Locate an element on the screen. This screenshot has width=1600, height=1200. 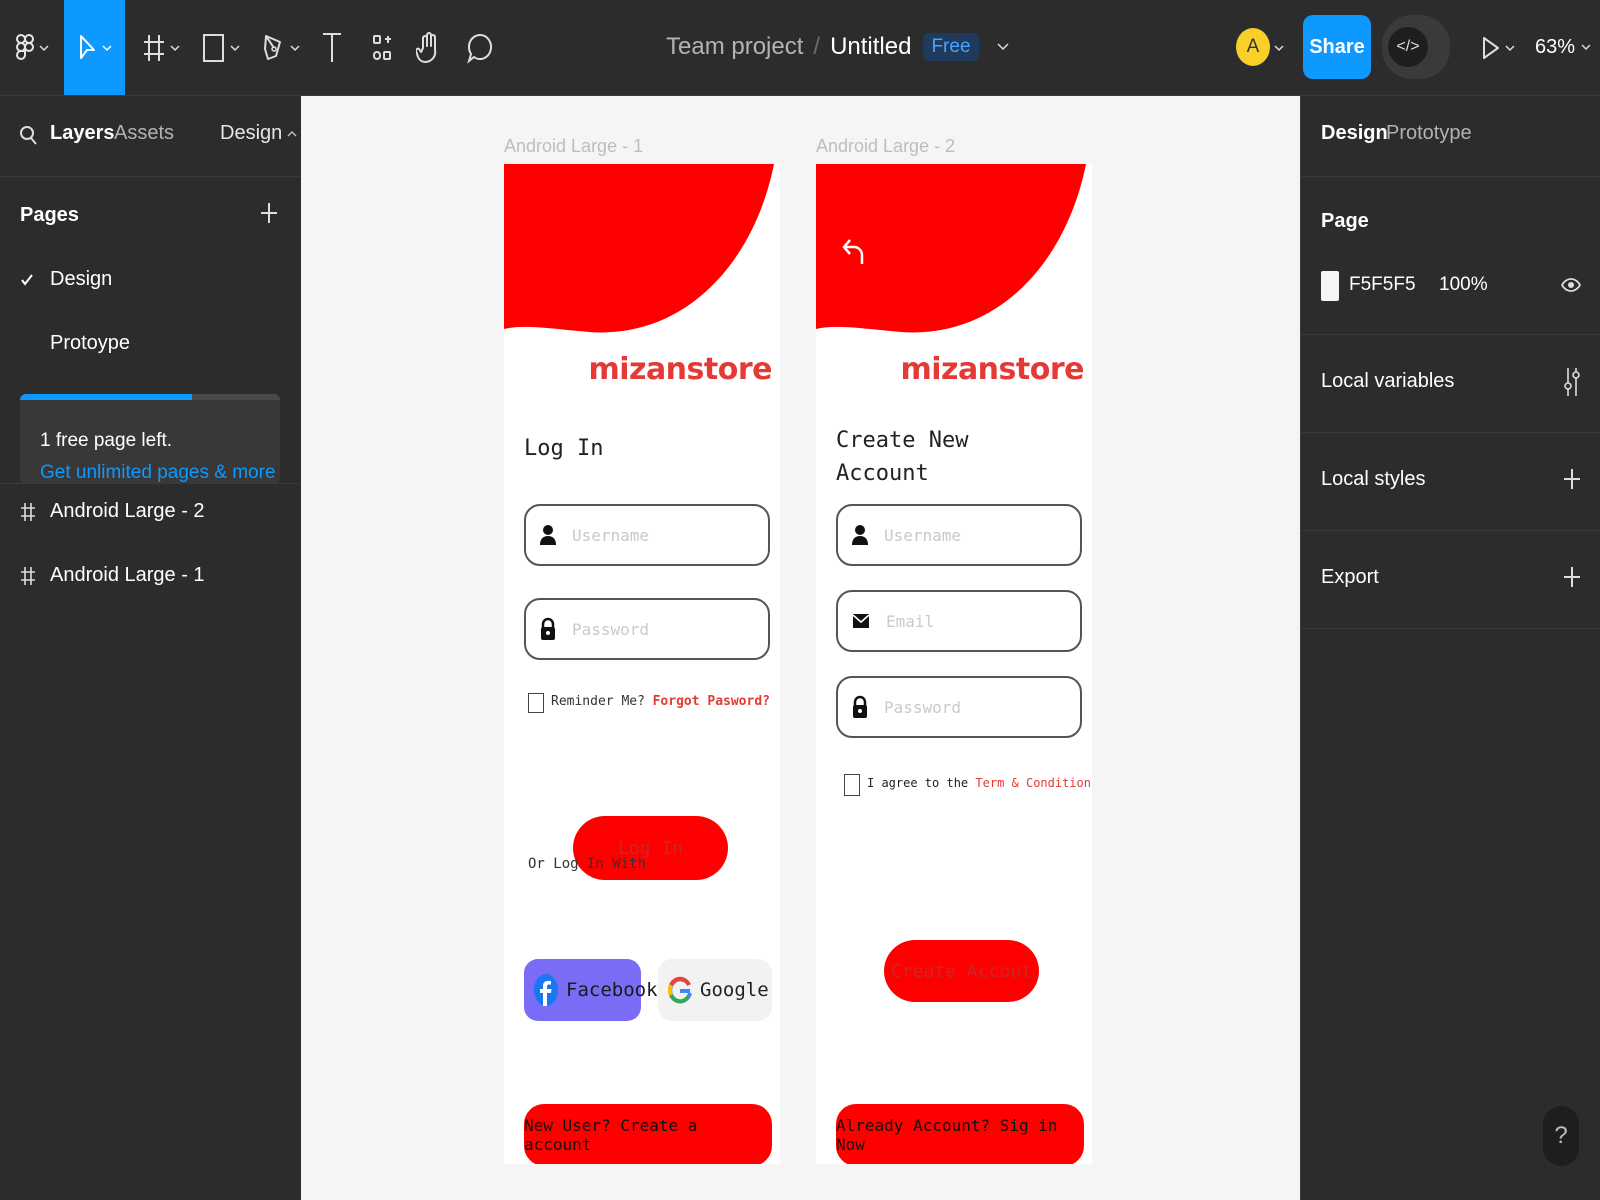
pen-tool-icon is located at coordinates (274, 48).